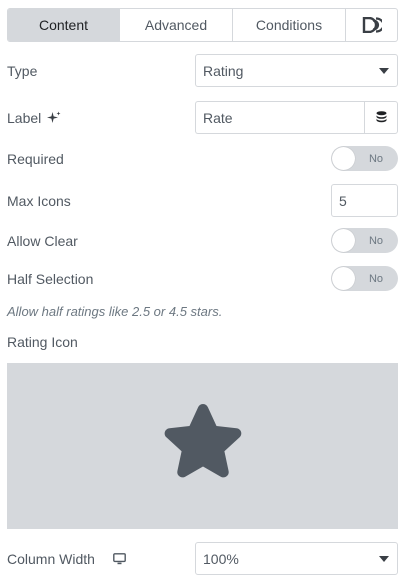 This screenshot has height=588, width=408. I want to click on allow-clear-label: Allow Clear, so click(42, 240).